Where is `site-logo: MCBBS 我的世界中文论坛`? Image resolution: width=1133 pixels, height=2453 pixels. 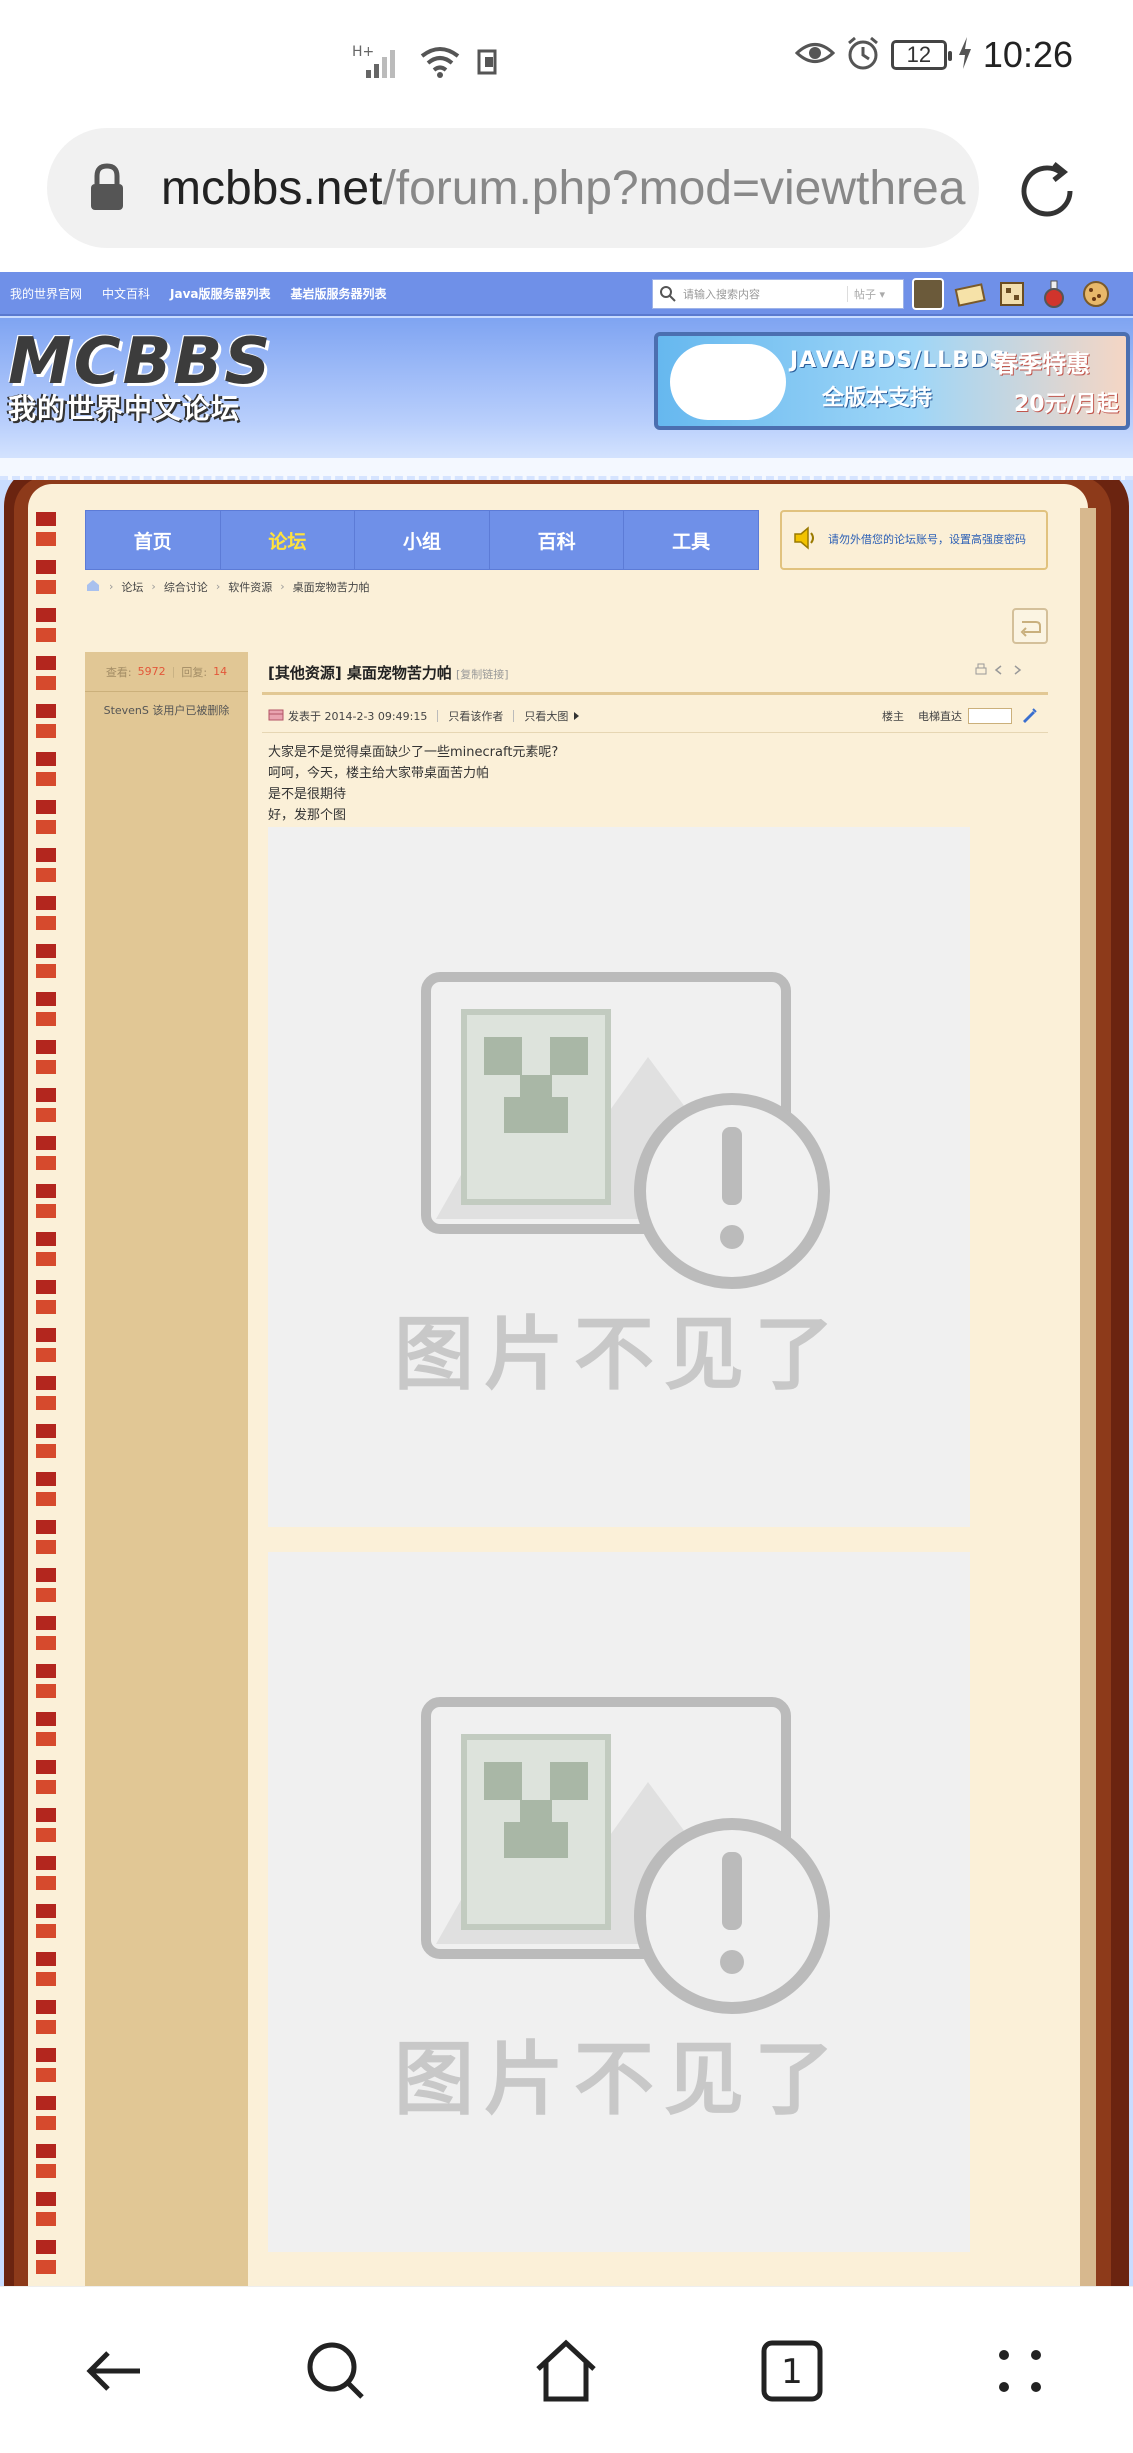 site-logo: MCBBS 我的世界中文论坛 is located at coordinates (140, 374).